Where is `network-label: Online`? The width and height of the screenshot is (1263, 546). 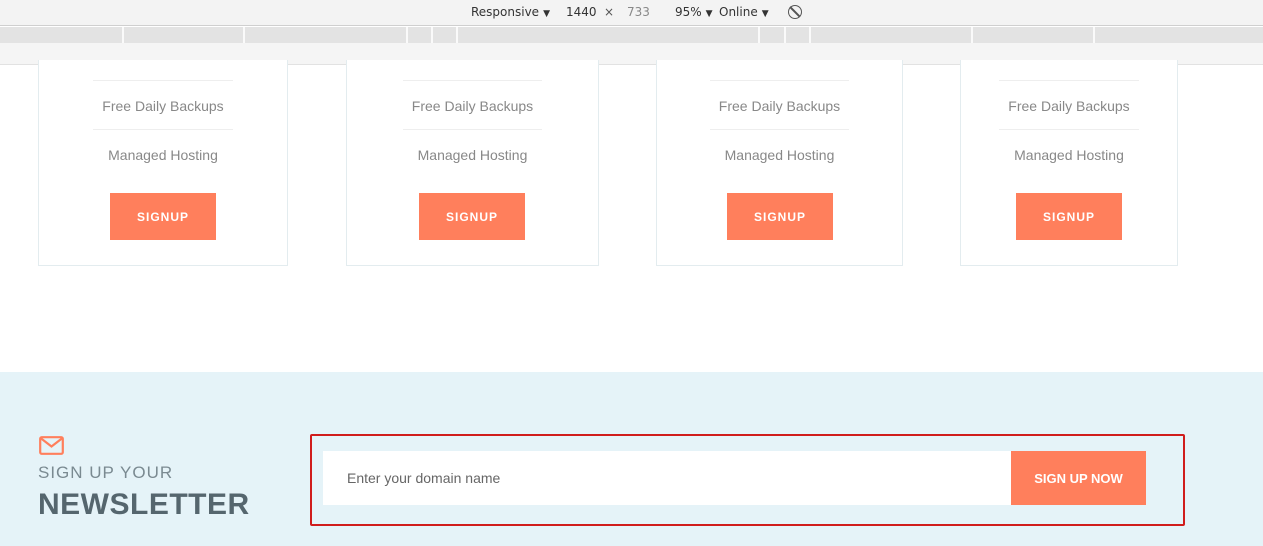 network-label: Online is located at coordinates (738, 12).